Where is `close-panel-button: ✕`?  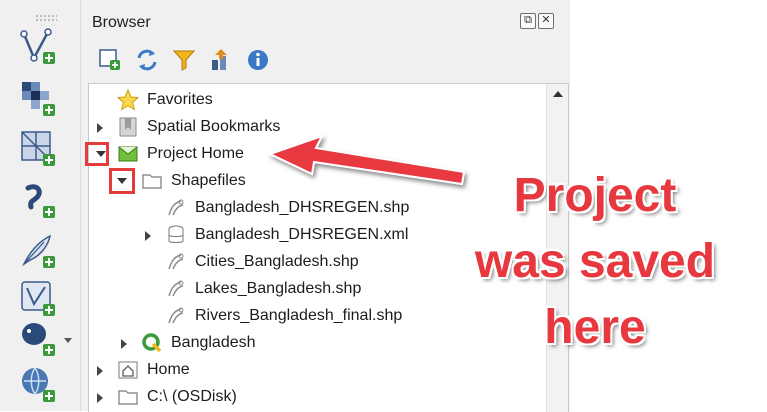 close-panel-button: ✕ is located at coordinates (546, 21).